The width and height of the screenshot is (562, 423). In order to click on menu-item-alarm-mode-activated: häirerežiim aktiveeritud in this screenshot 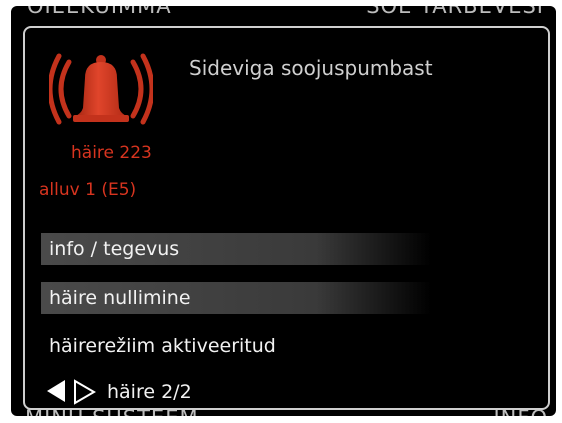, I will do `click(291, 346)`.